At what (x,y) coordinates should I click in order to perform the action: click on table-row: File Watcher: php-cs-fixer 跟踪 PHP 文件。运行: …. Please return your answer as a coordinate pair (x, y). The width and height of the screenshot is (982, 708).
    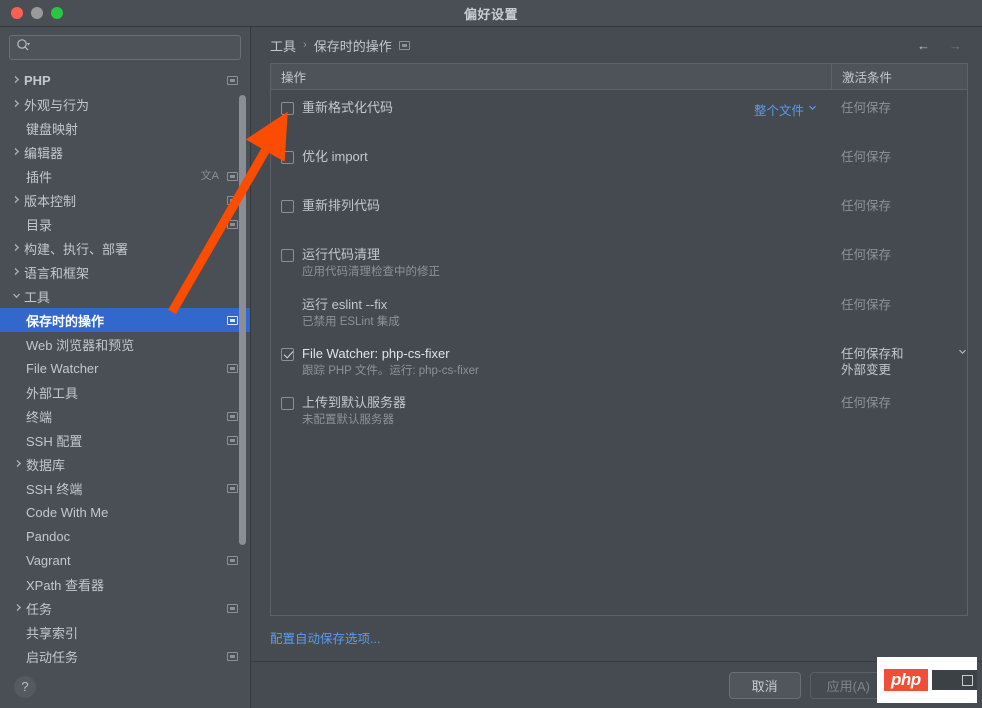
    Looking at the image, I should click on (619, 362).